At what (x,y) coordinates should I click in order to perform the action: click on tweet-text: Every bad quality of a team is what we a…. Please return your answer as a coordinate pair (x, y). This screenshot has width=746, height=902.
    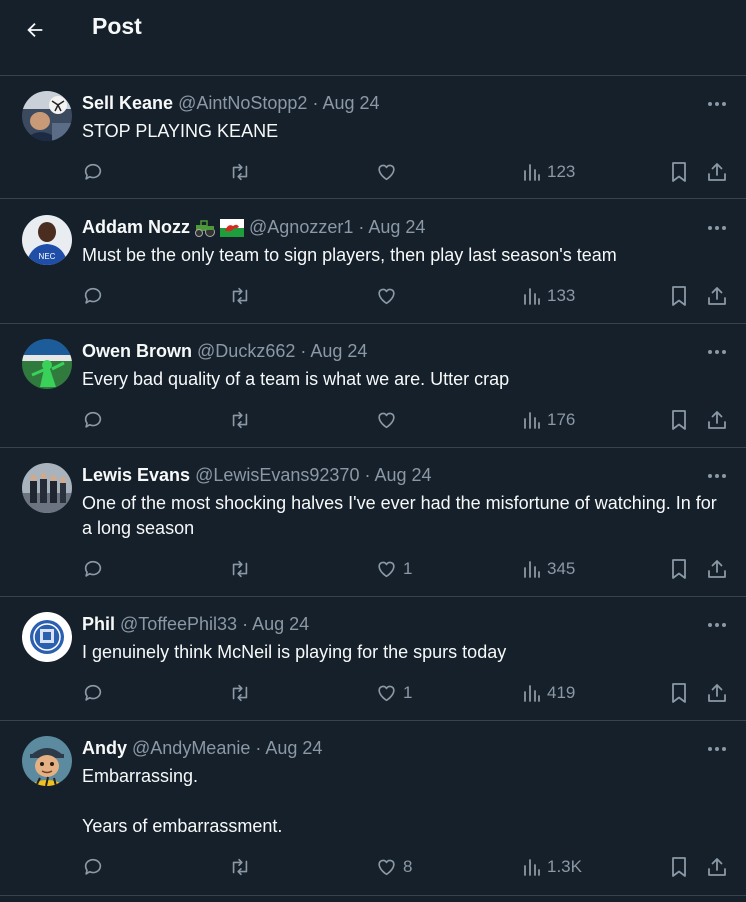
    Looking at the image, I should click on (296, 379).